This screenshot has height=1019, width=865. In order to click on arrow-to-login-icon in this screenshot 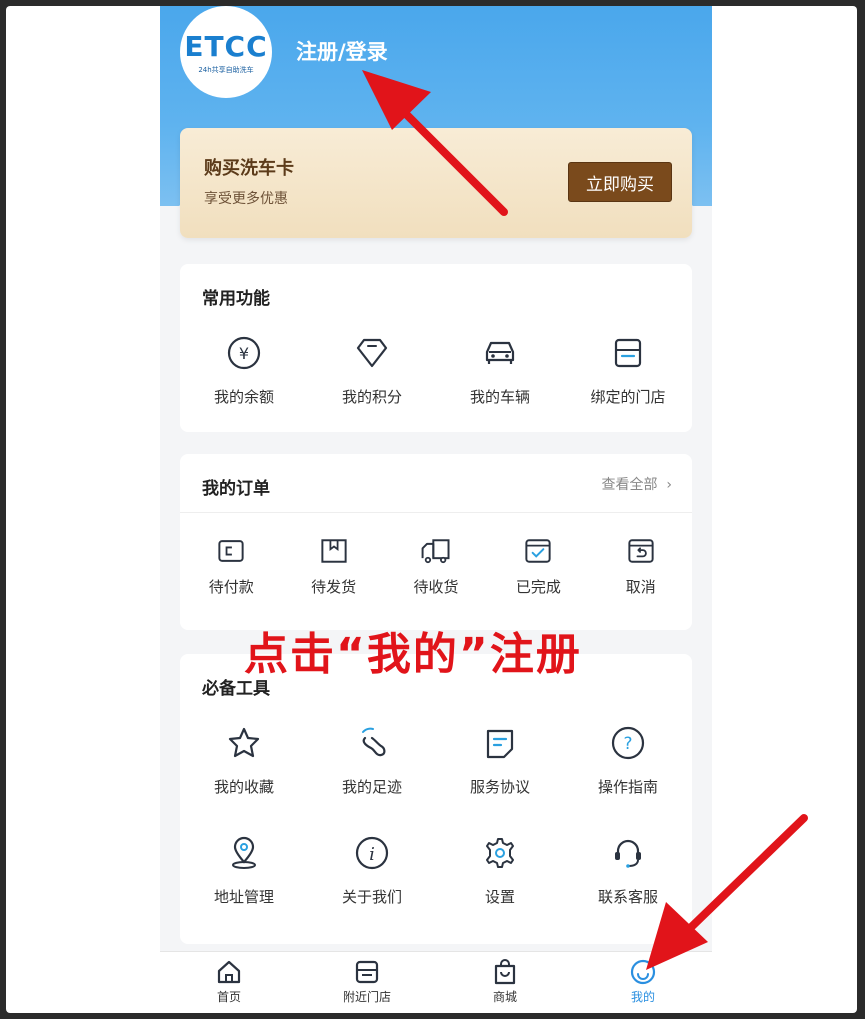, I will do `click(435, 143)`.